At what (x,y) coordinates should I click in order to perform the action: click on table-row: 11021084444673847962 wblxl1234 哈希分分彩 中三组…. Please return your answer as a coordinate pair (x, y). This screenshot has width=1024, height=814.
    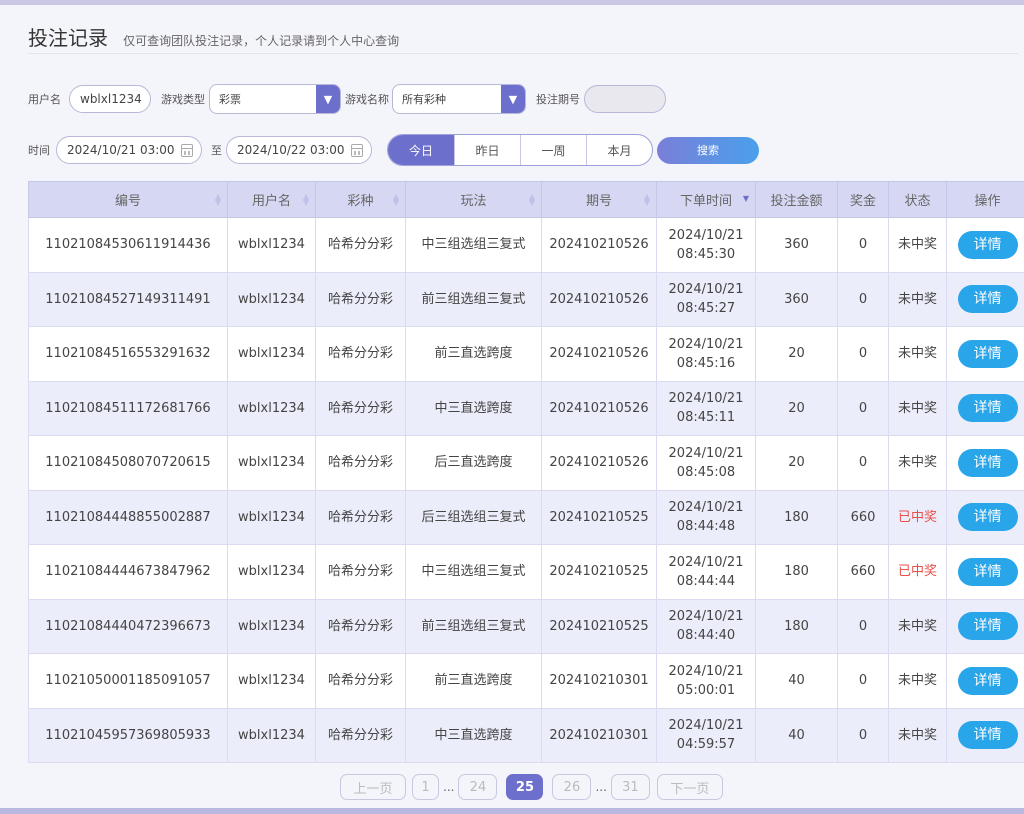
    Looking at the image, I should click on (526, 572).